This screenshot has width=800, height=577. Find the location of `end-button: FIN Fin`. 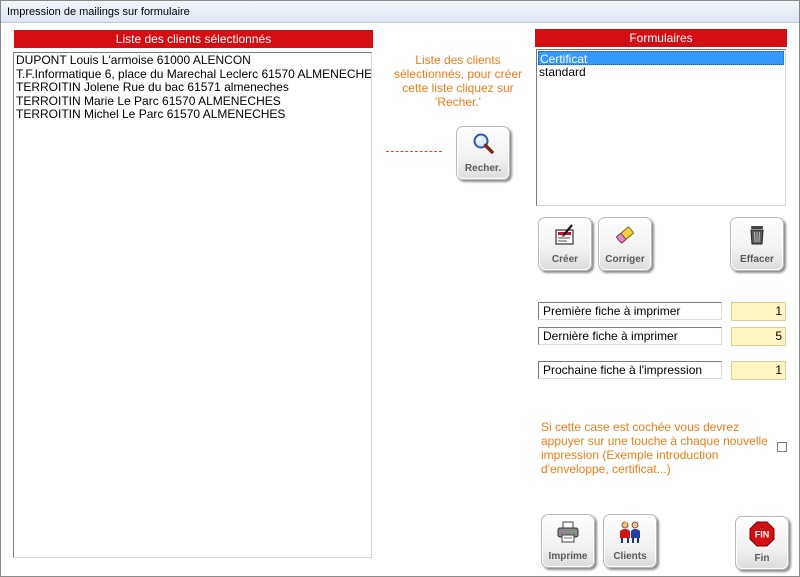

end-button: FIN Fin is located at coordinates (762, 543).